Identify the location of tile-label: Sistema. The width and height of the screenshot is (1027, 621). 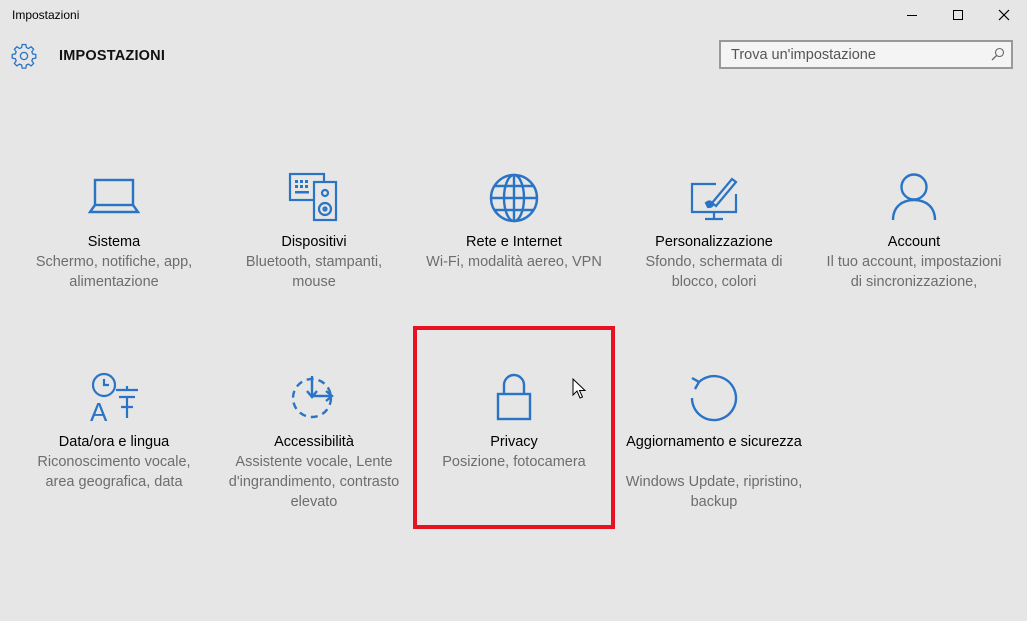
(114, 242).